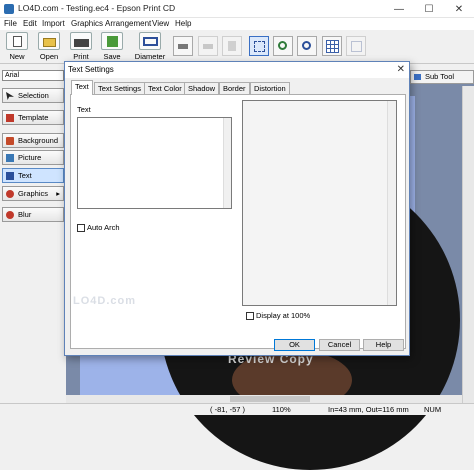 The width and height of the screenshot is (474, 470). I want to click on text-input-scrollbar, so click(227, 163).